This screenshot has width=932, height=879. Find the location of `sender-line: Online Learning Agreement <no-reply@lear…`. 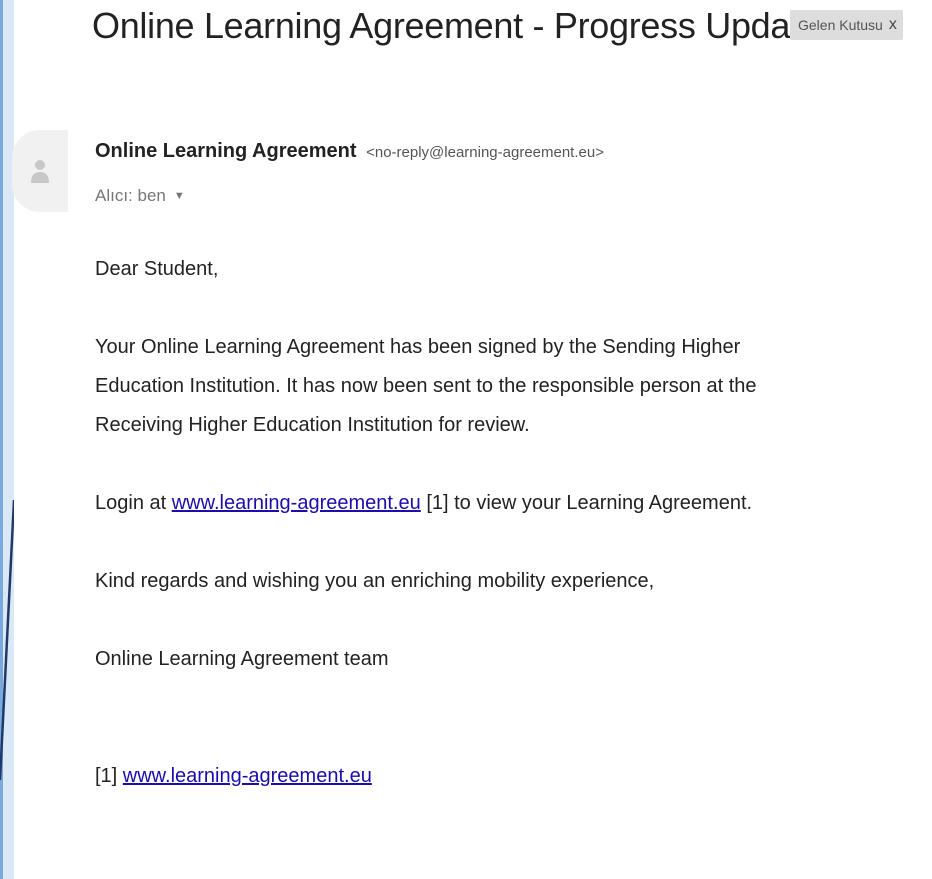

sender-line: Online Learning Agreement <no-reply@lear… is located at coordinates (349, 152).